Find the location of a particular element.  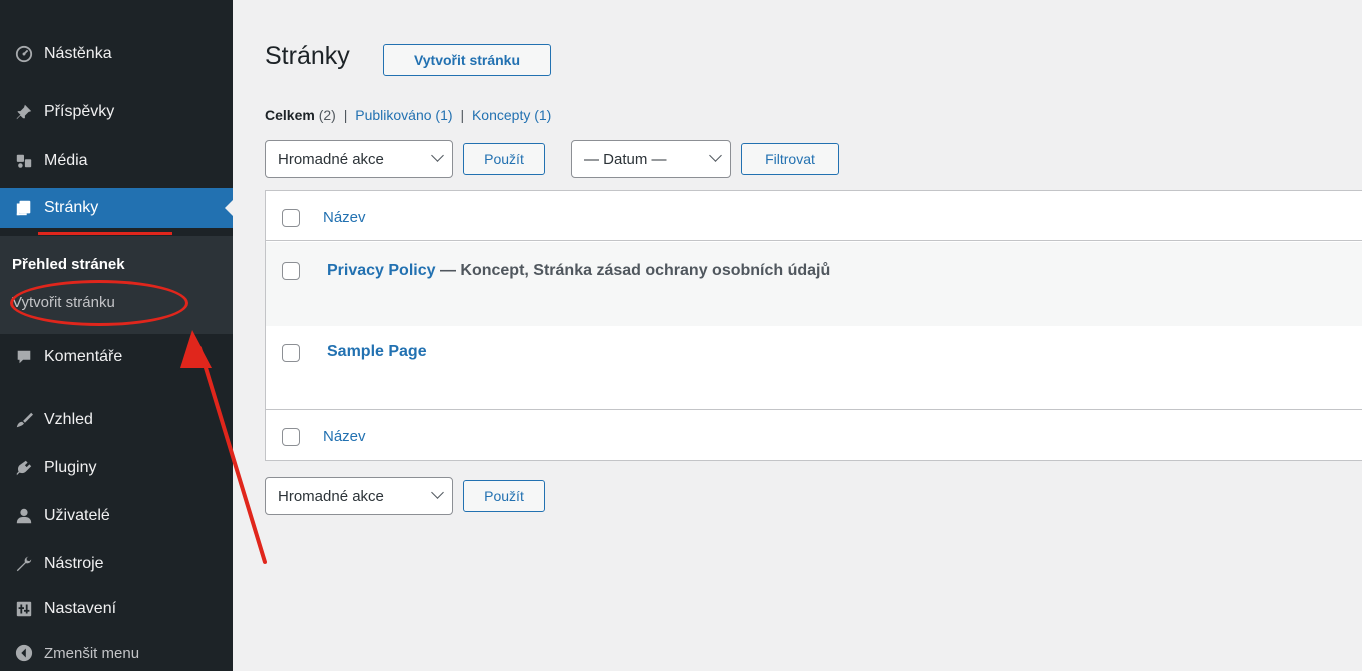

menu-item-label: Pluginy is located at coordinates (70, 467).